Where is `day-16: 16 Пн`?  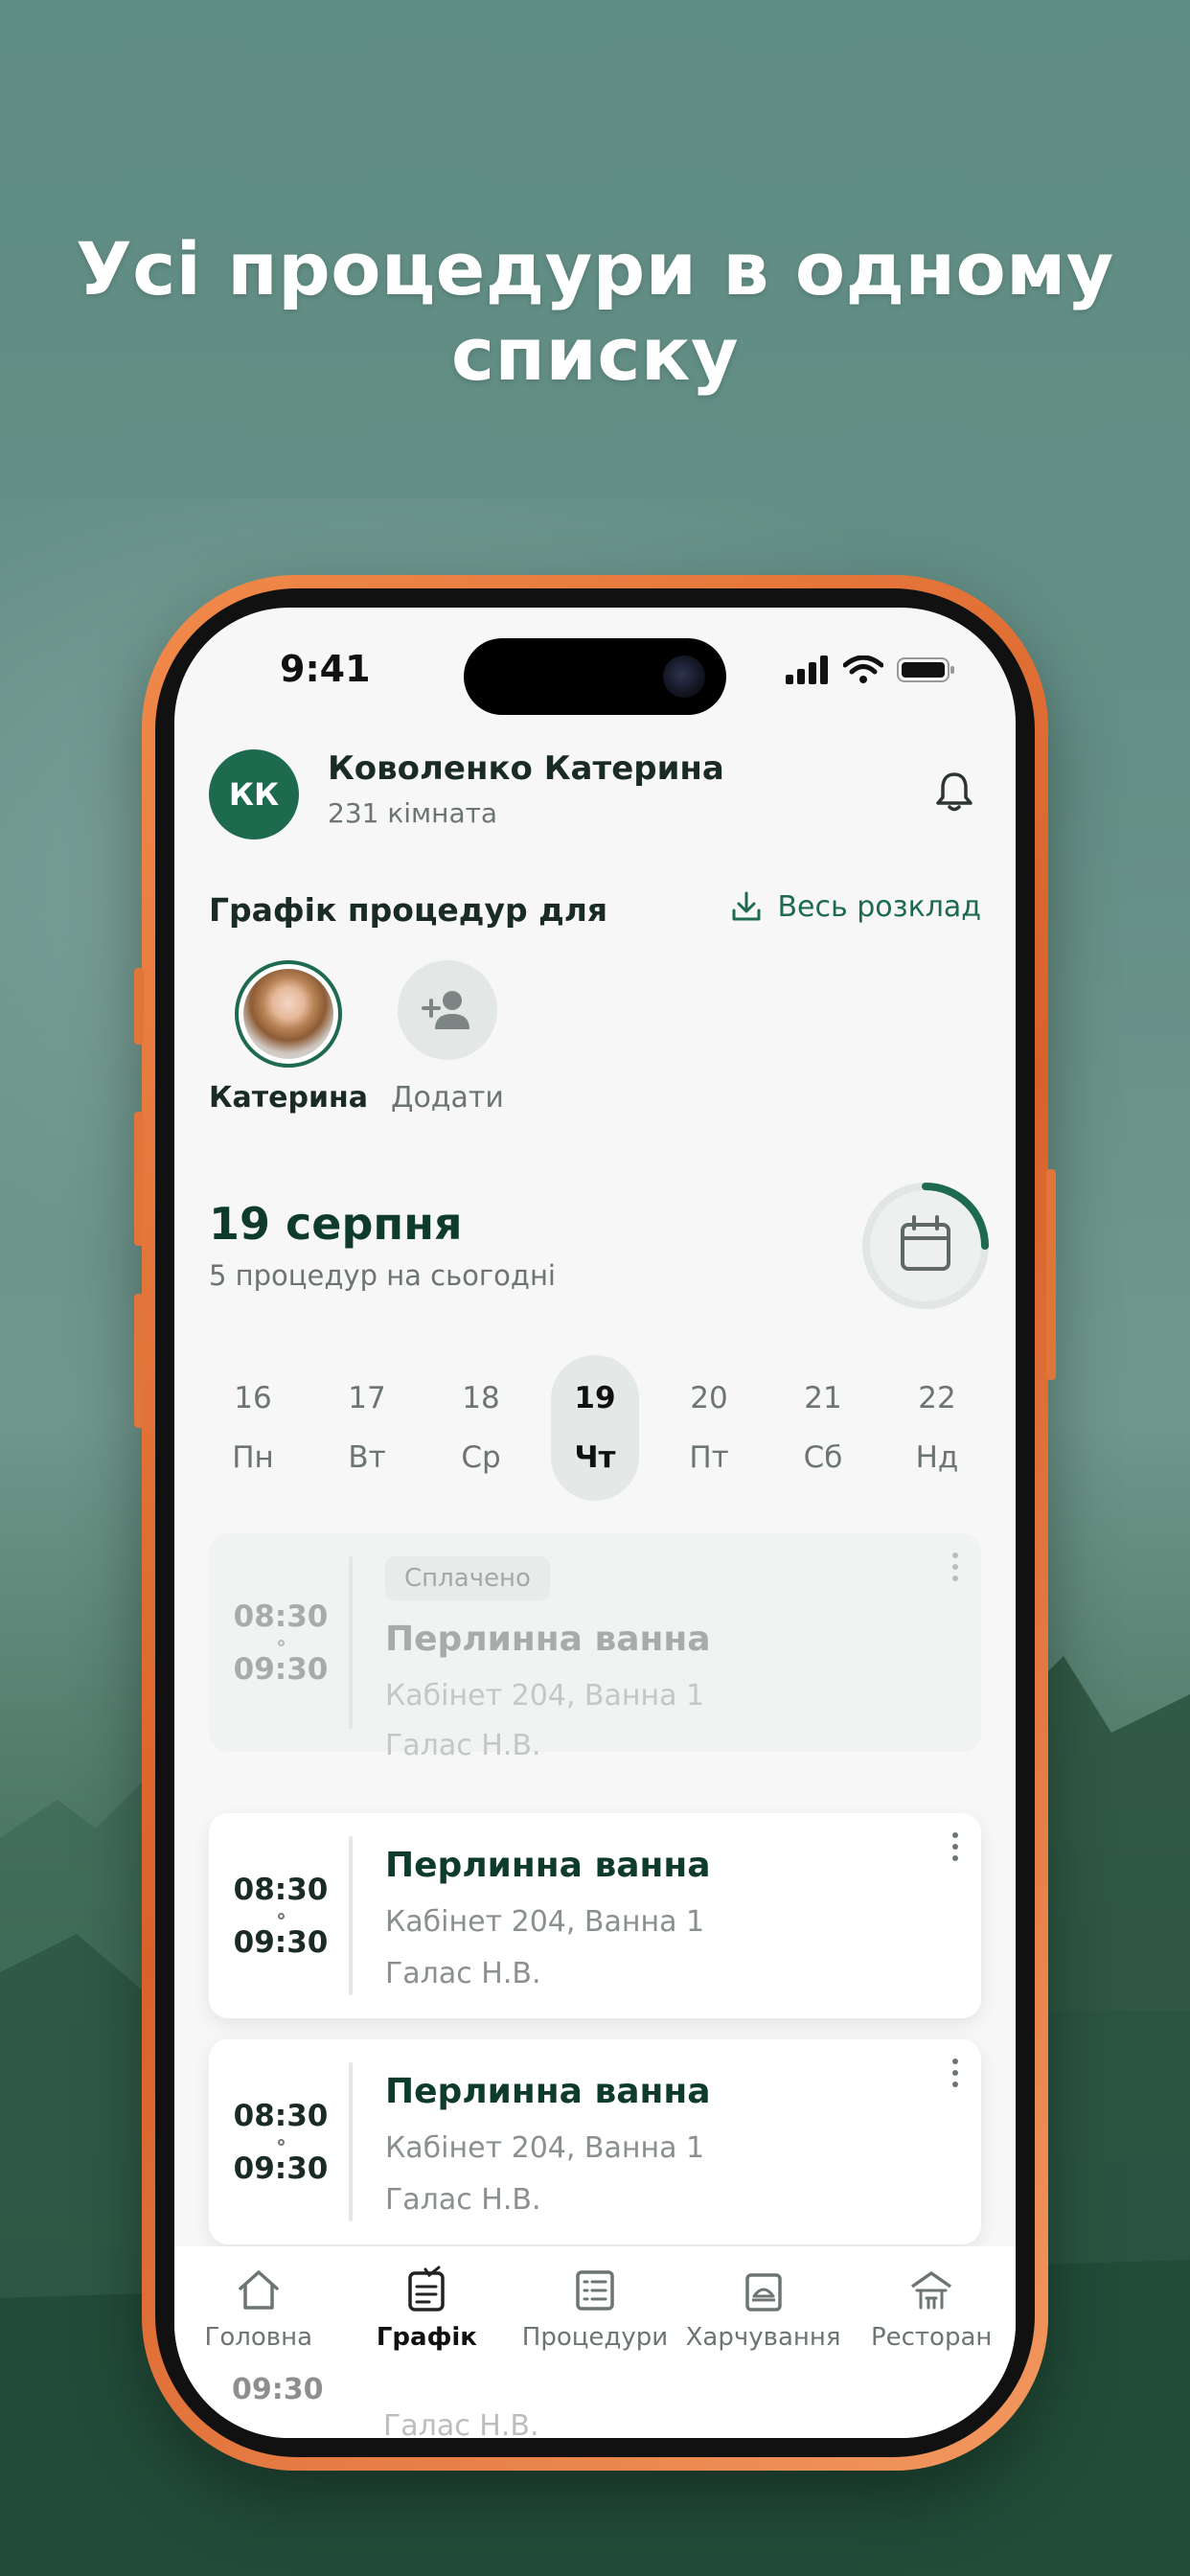 day-16: 16 Пн is located at coordinates (253, 1428).